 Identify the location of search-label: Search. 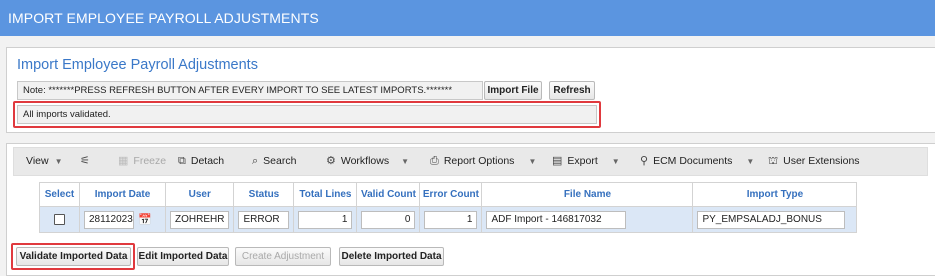
(280, 161).